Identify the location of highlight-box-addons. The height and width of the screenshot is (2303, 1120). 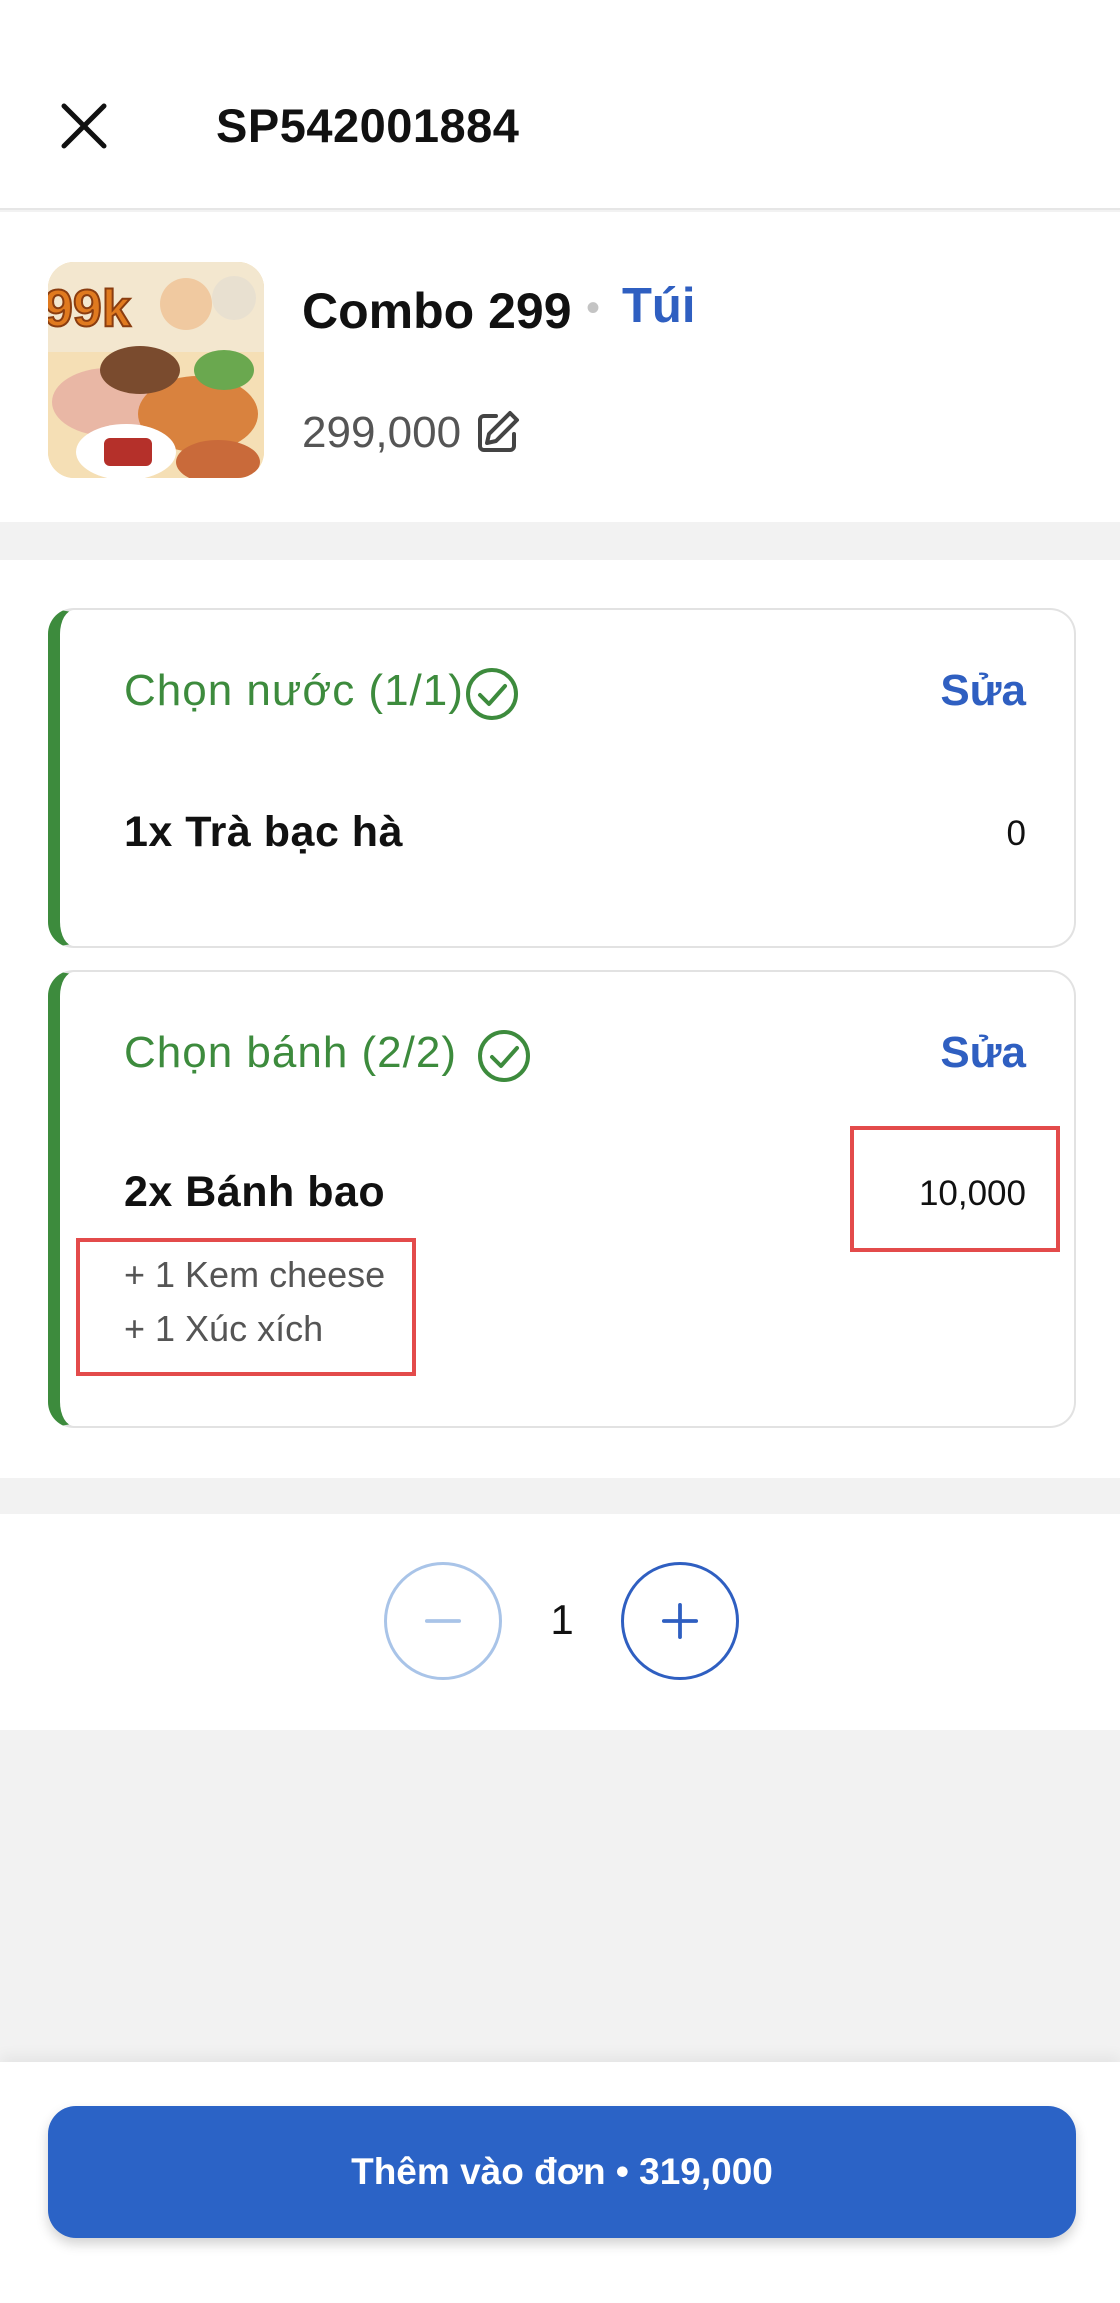
(246, 1307).